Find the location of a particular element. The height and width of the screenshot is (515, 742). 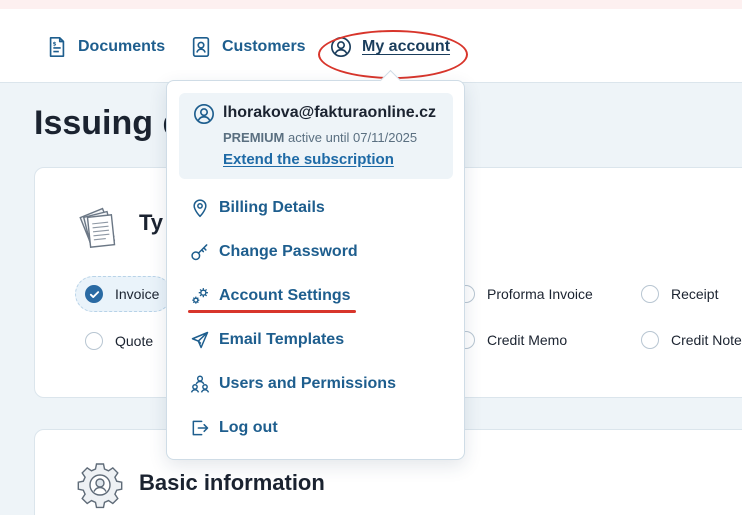

doc-type-receipt: Receipt is located at coordinates (679, 294).